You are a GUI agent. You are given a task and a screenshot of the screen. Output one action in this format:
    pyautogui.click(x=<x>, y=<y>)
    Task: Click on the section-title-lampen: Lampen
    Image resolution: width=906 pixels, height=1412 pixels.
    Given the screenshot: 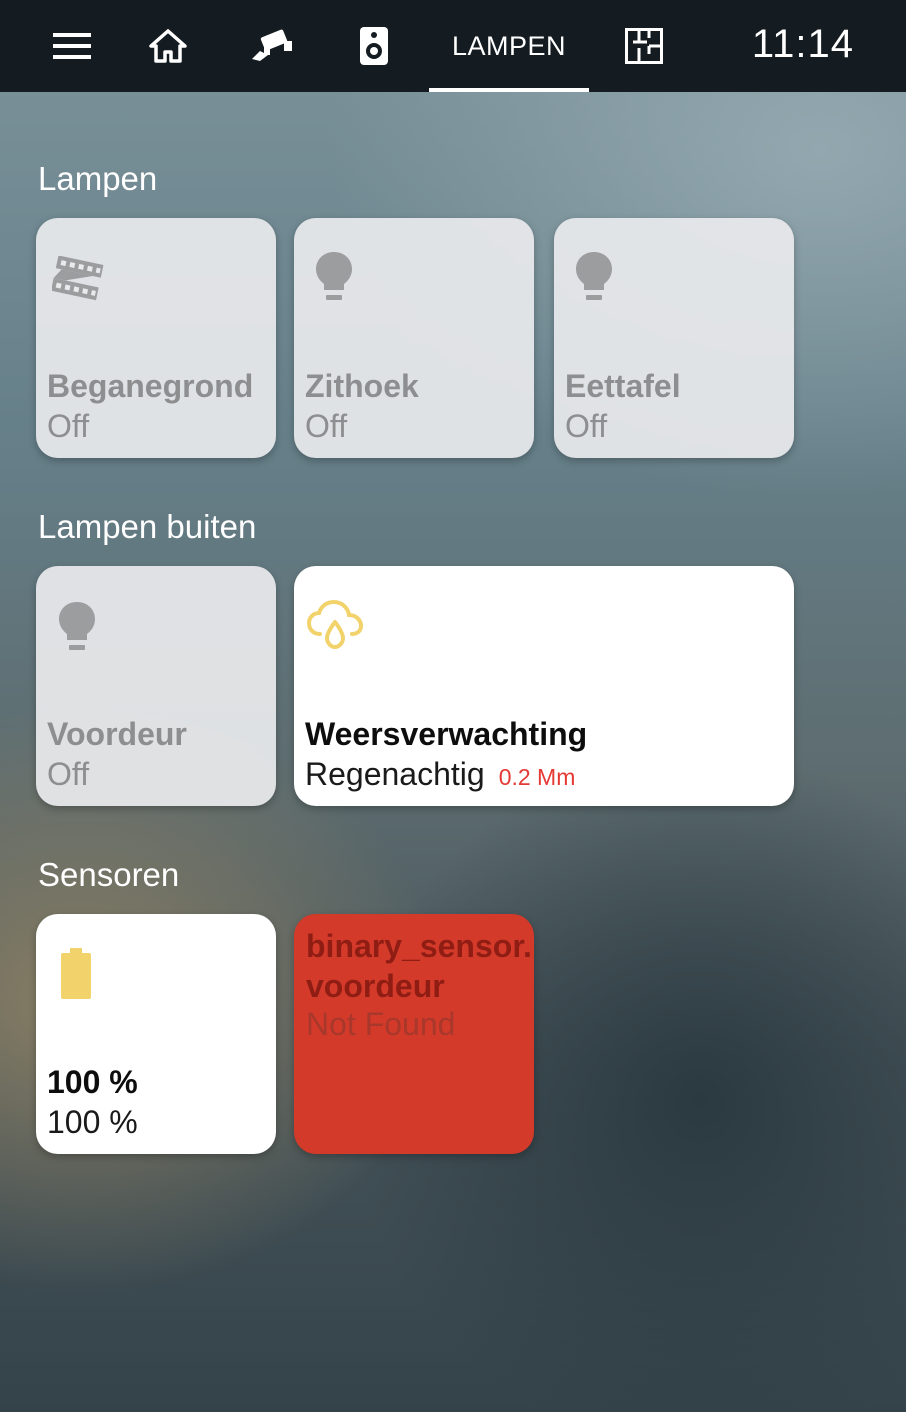 What is the action you would take?
    pyautogui.click(x=98, y=178)
    